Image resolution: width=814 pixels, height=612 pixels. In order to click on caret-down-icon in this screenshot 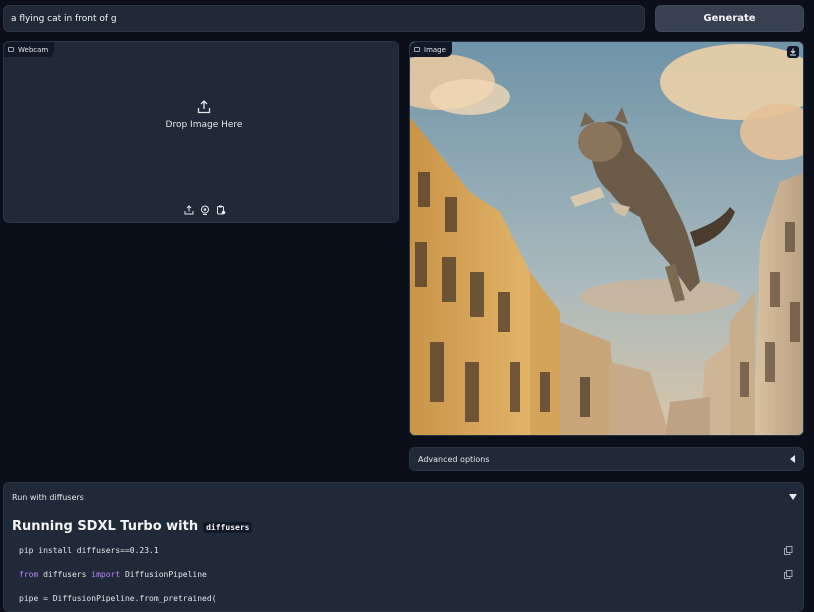, I will do `click(793, 497)`.